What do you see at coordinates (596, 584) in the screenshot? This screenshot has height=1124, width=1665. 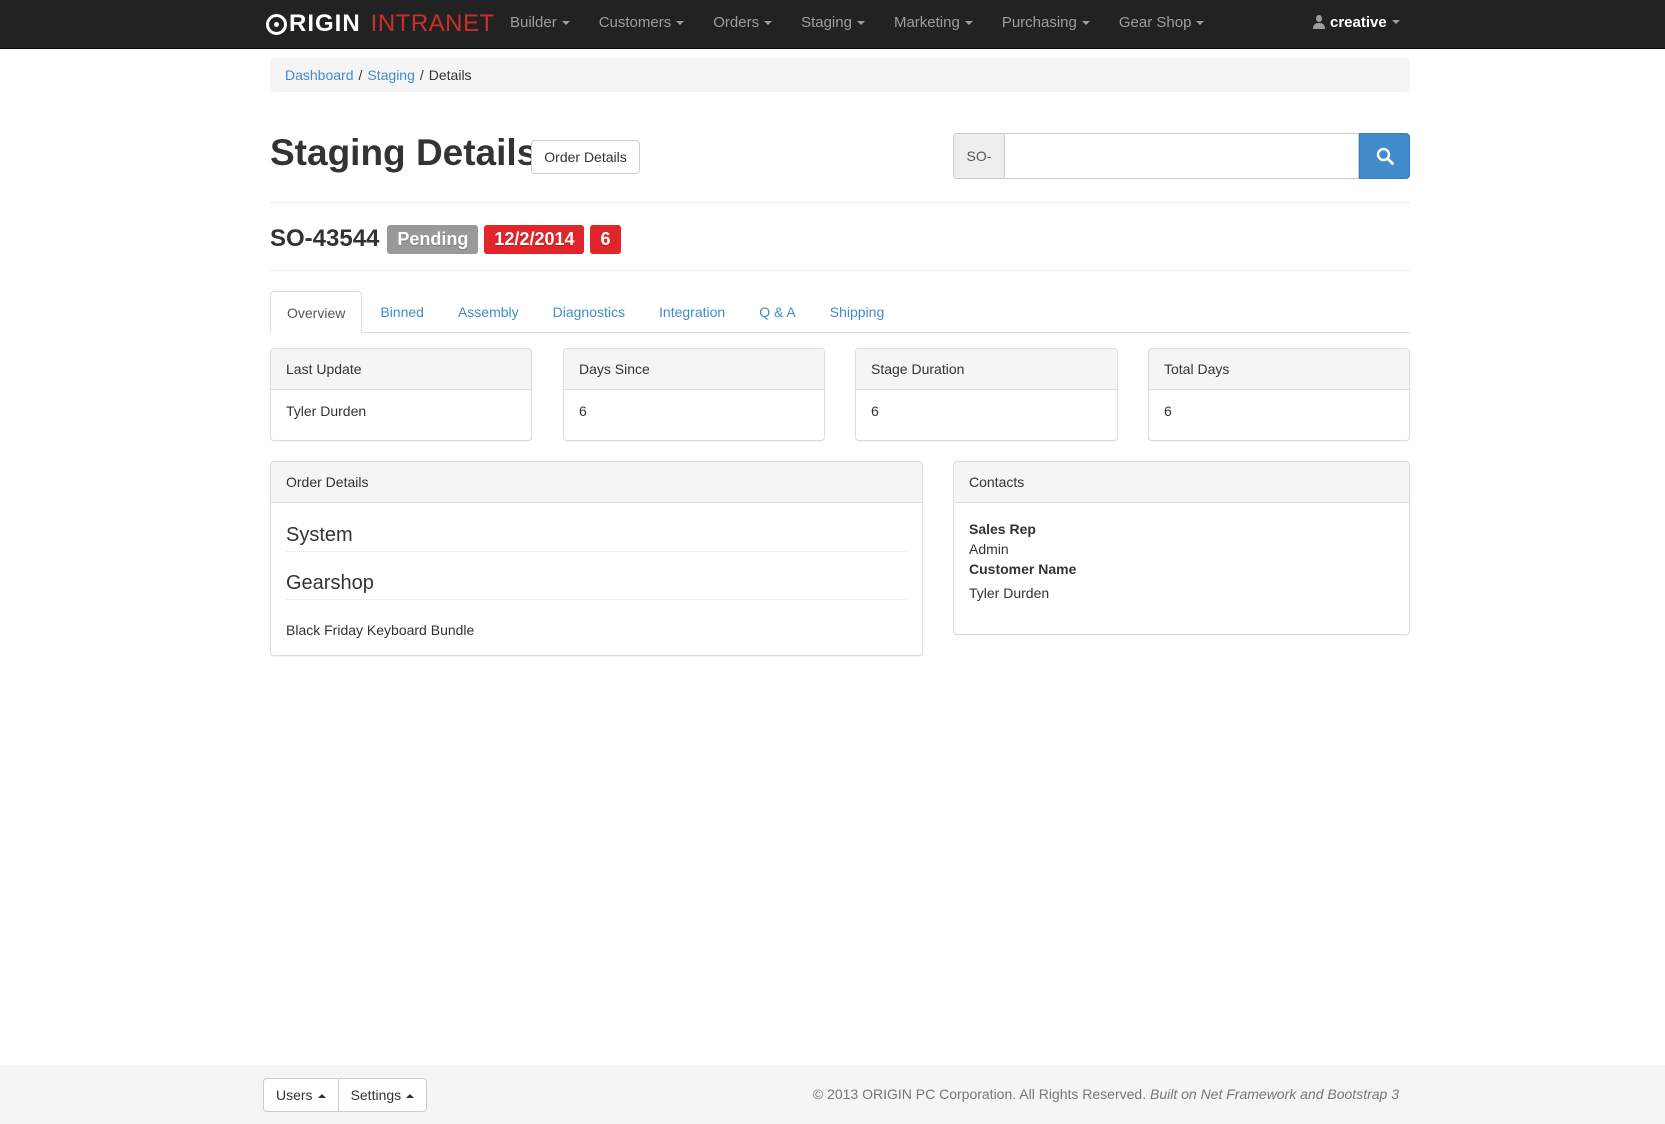 I see `section-title-gearshop: Gearshop` at bounding box center [596, 584].